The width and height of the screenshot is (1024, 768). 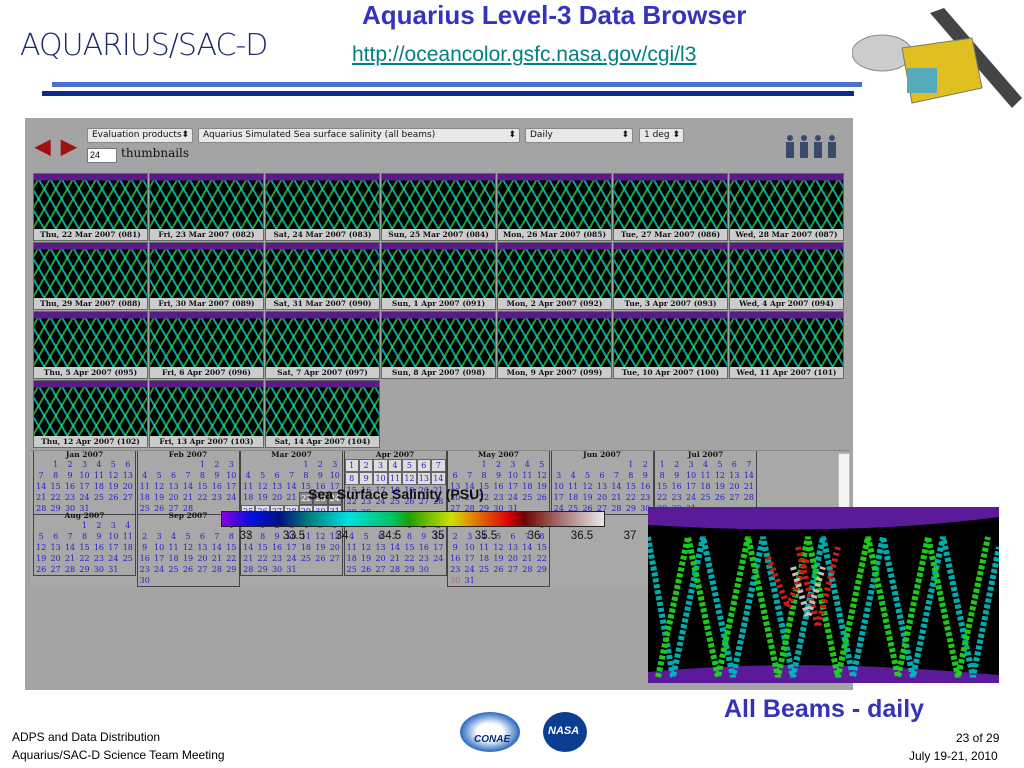 I want to click on calendar-scrollbar, so click(x=844, y=483).